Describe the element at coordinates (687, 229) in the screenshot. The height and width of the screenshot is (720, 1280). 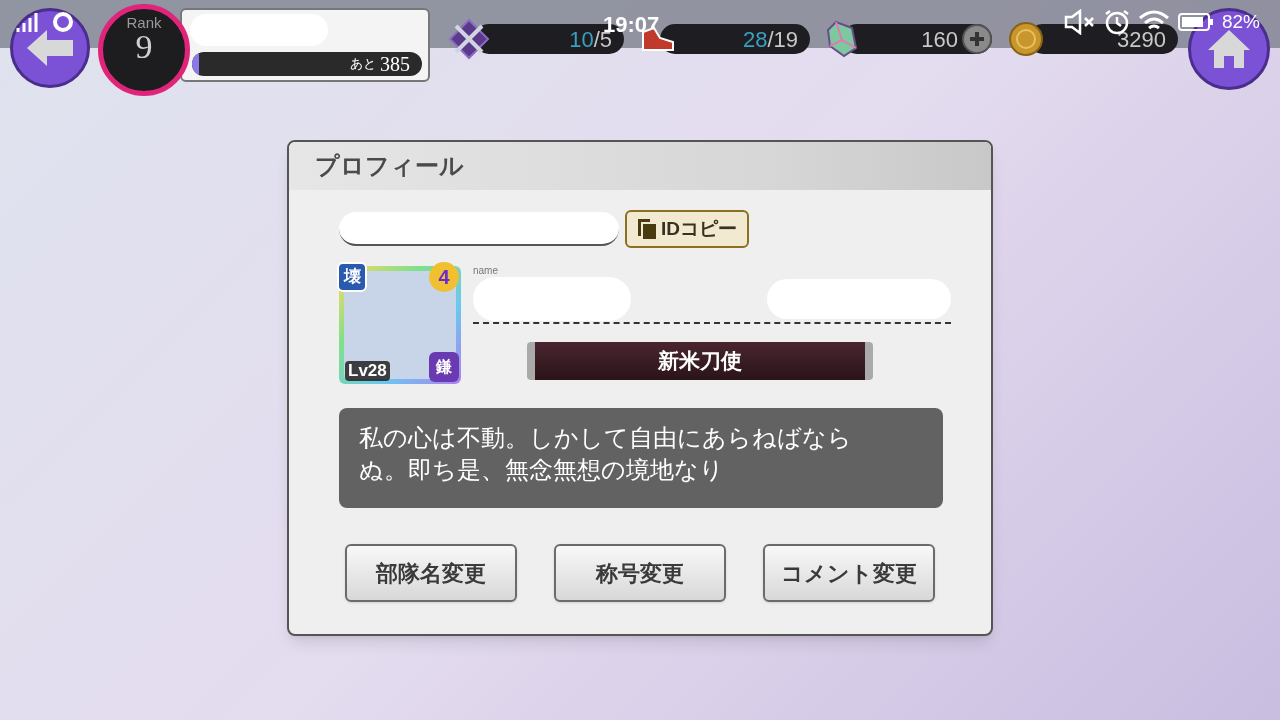
I see `id-copy-button: IDコピー` at that location.